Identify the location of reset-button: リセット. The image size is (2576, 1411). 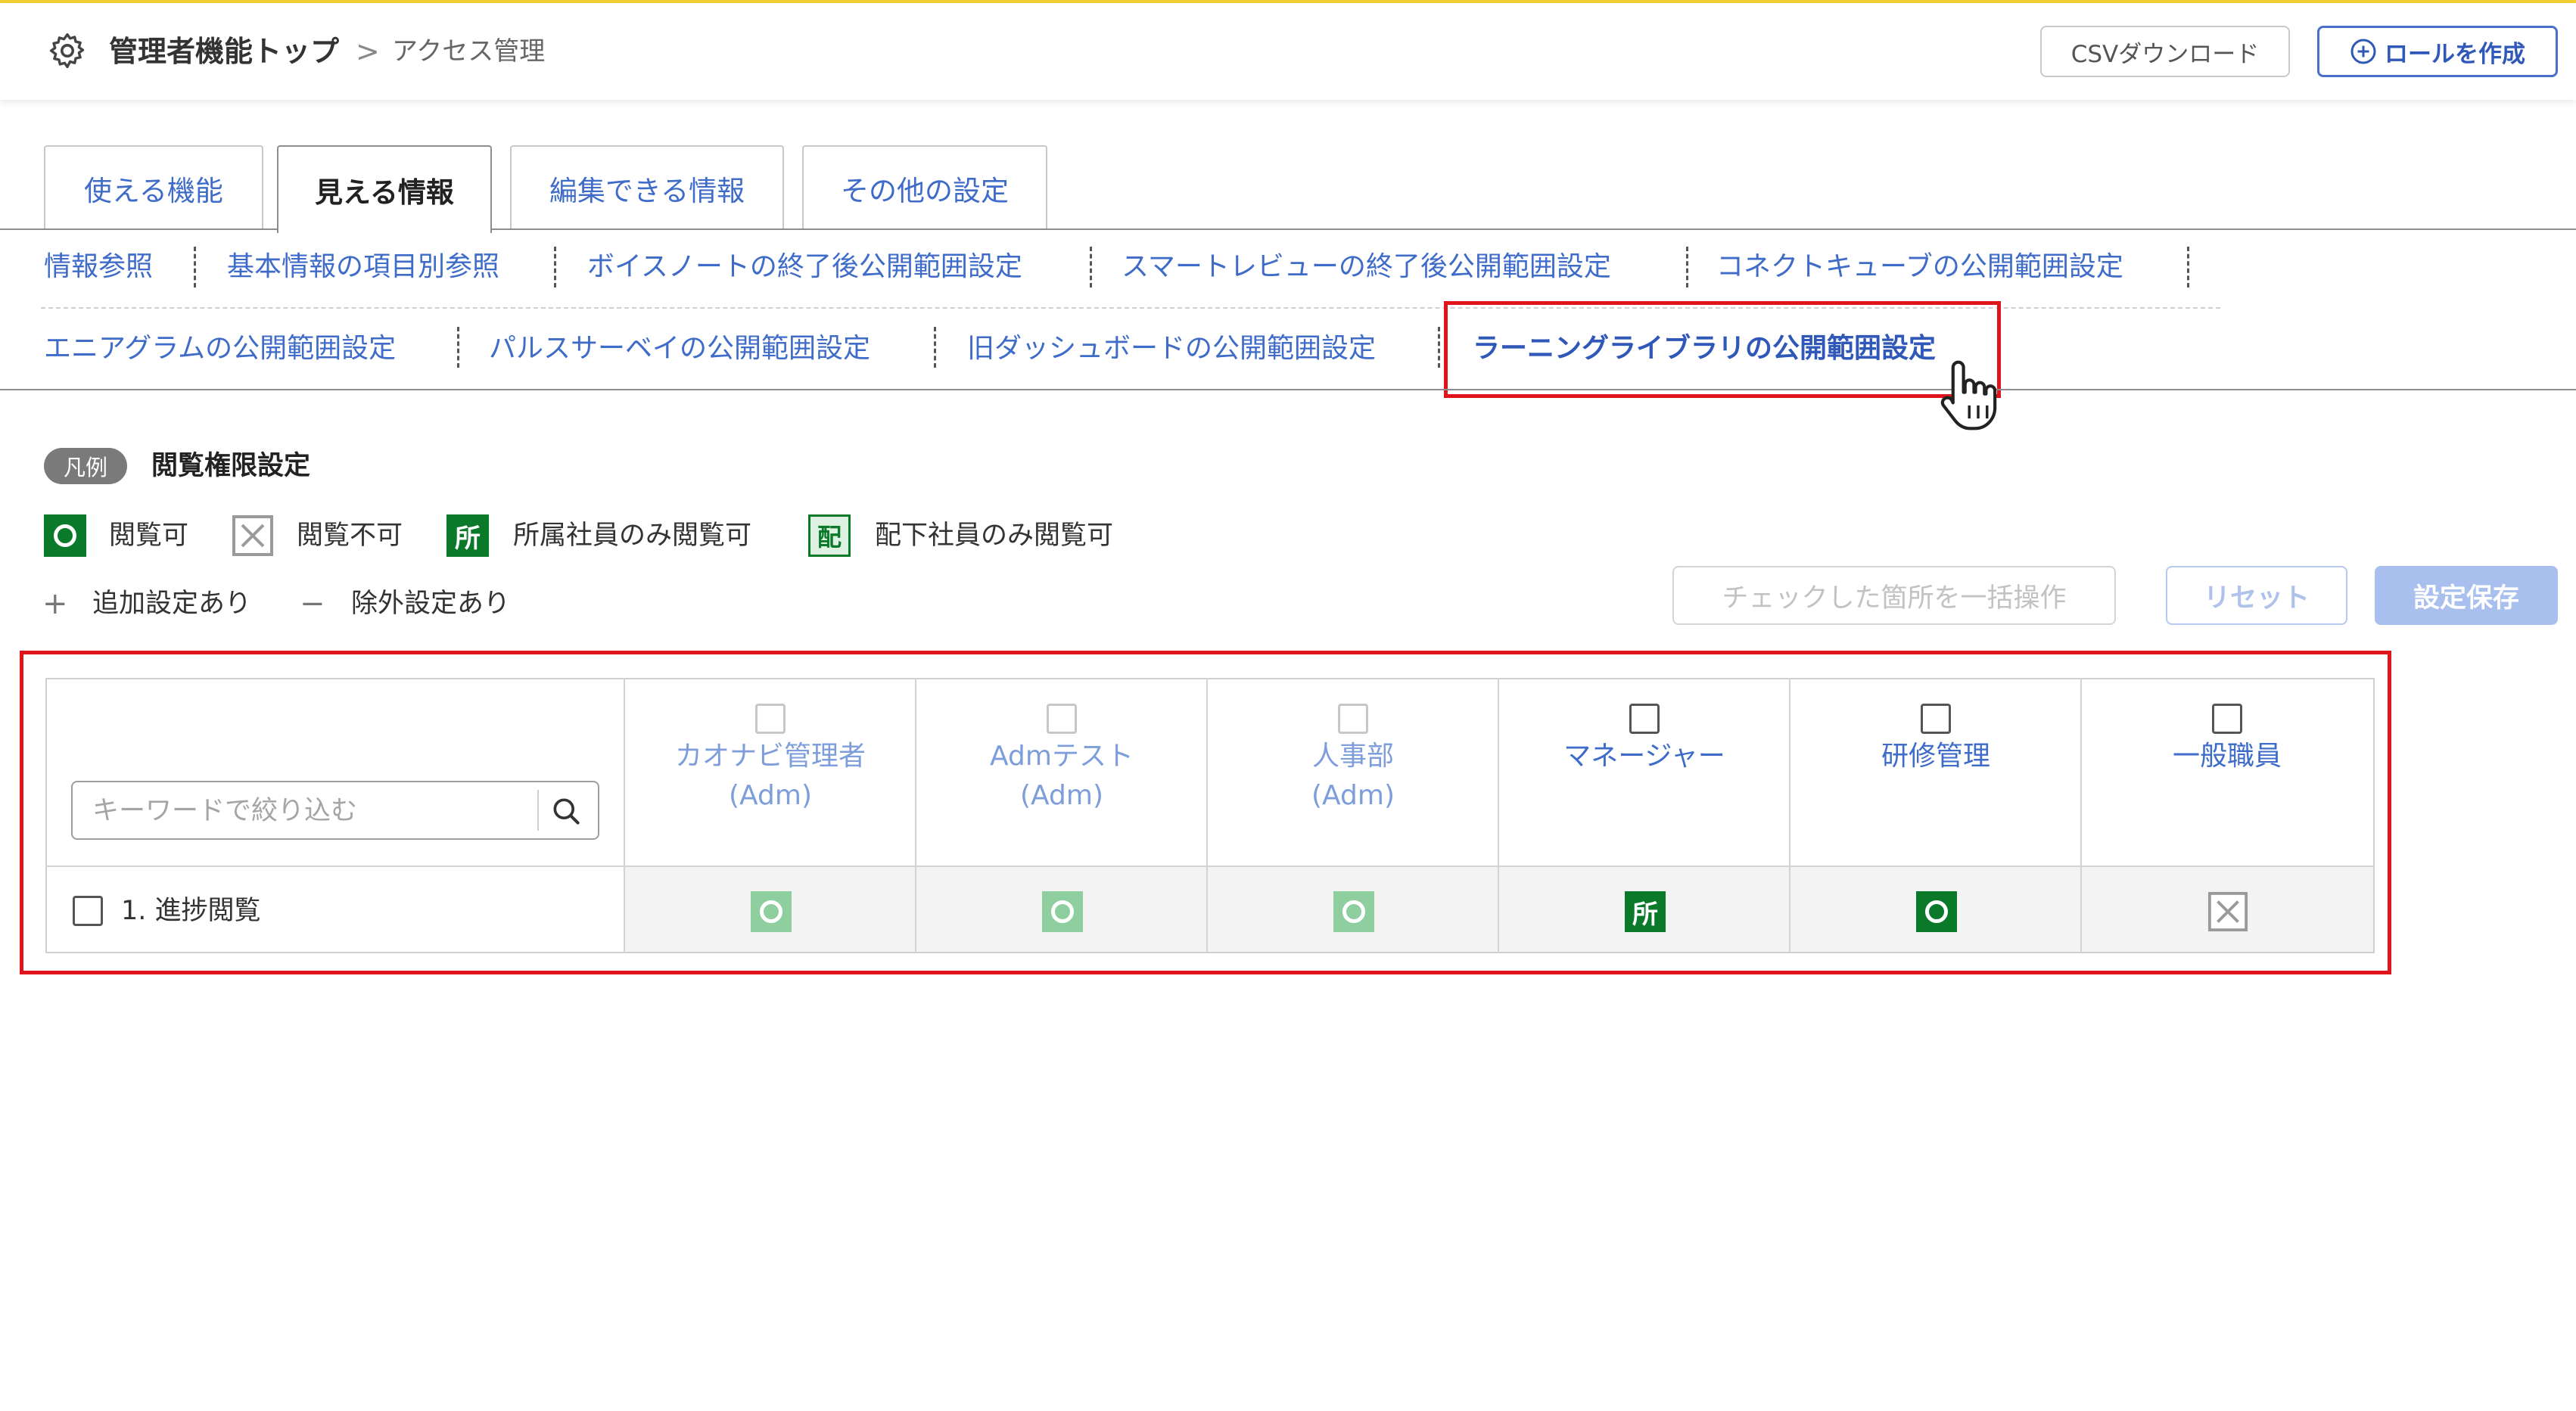
(2256, 596).